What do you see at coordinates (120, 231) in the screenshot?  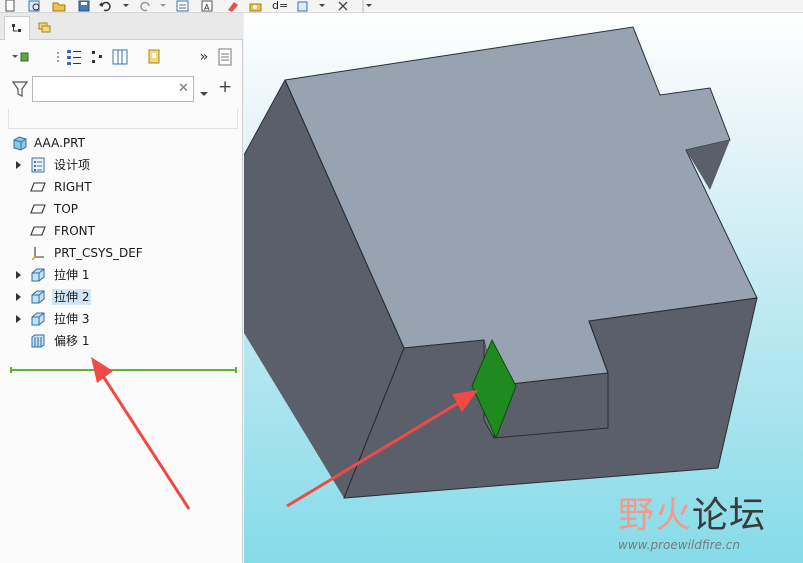 I see `tree-item-front: FRONT` at bounding box center [120, 231].